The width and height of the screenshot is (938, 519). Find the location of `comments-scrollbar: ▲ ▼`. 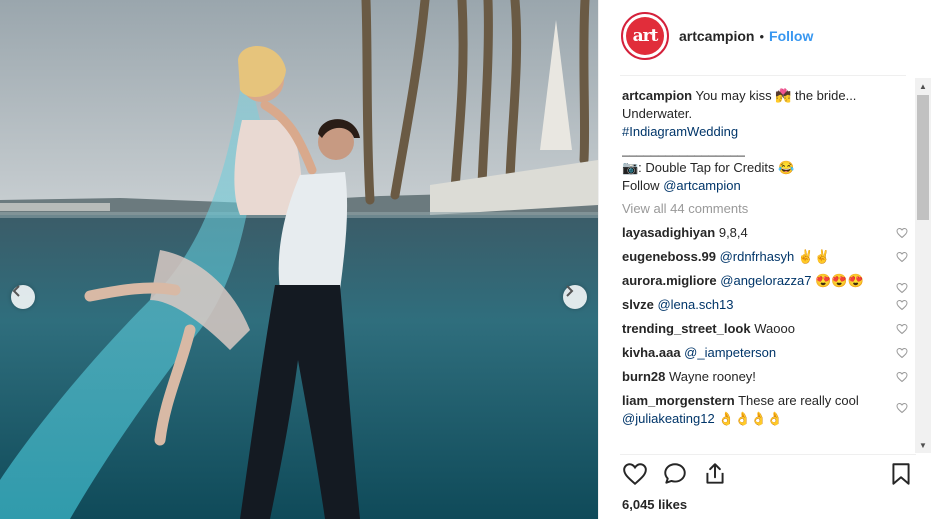

comments-scrollbar: ▲ ▼ is located at coordinates (923, 265).